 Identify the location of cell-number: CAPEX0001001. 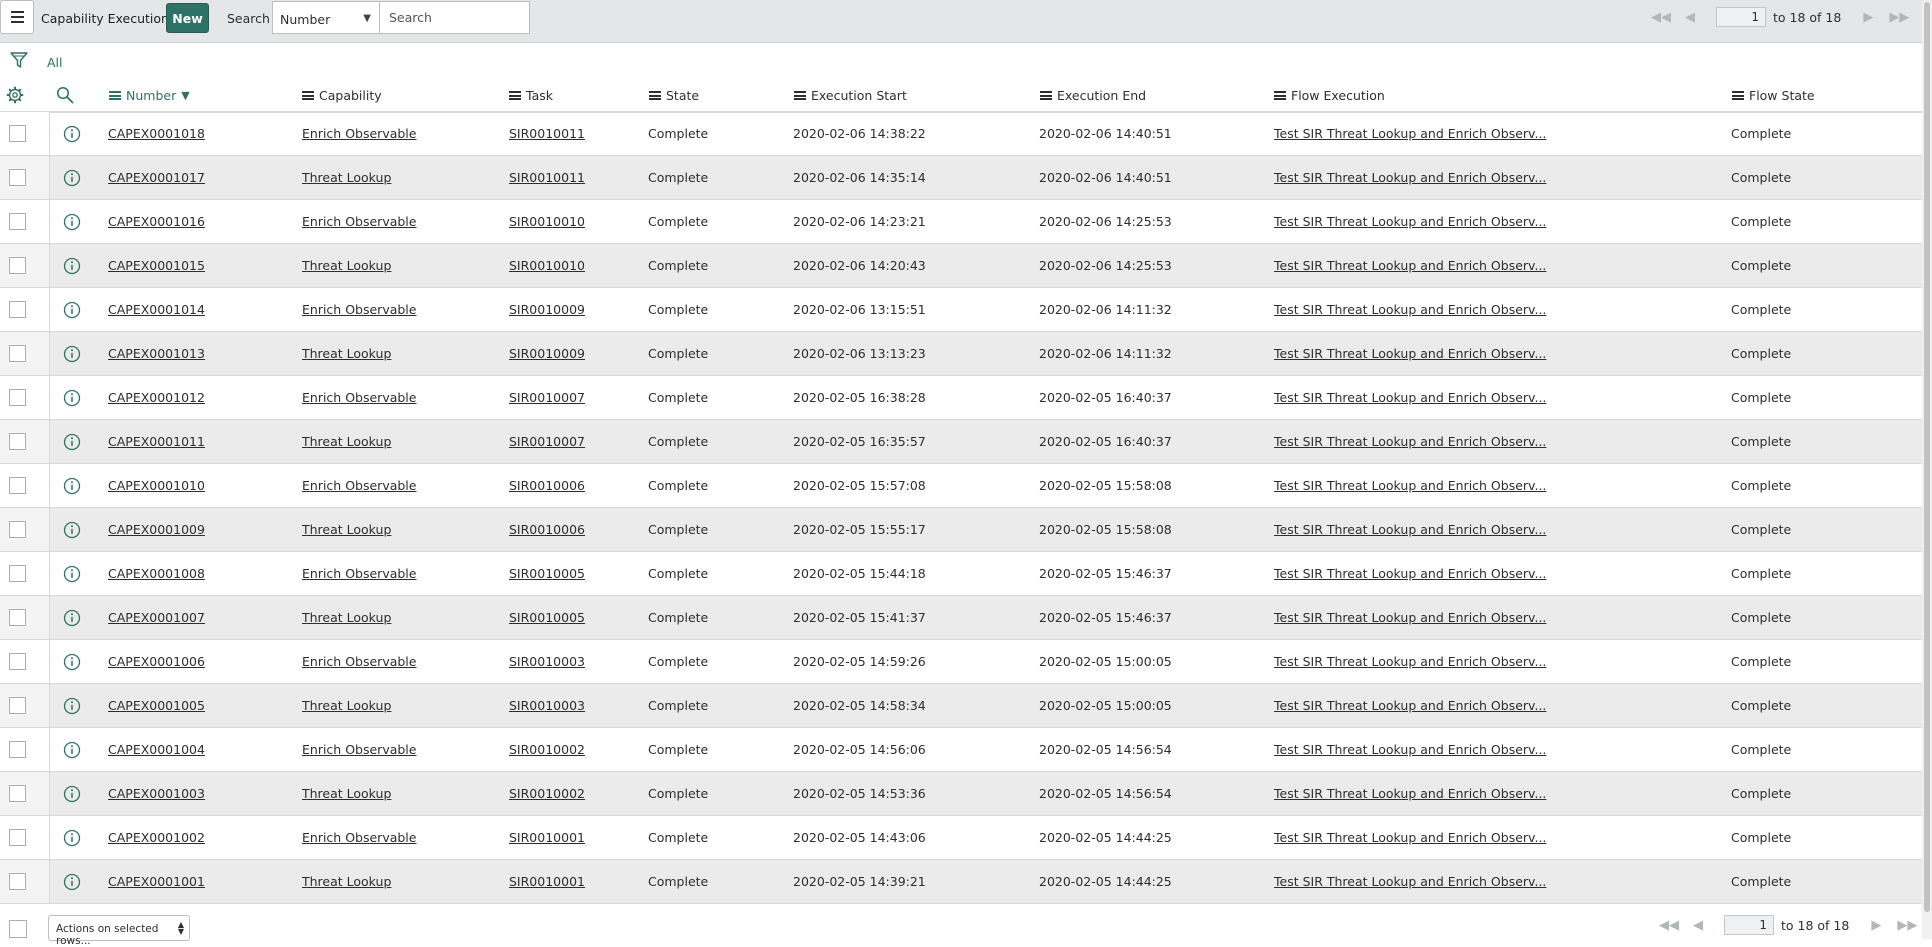
(156, 881).